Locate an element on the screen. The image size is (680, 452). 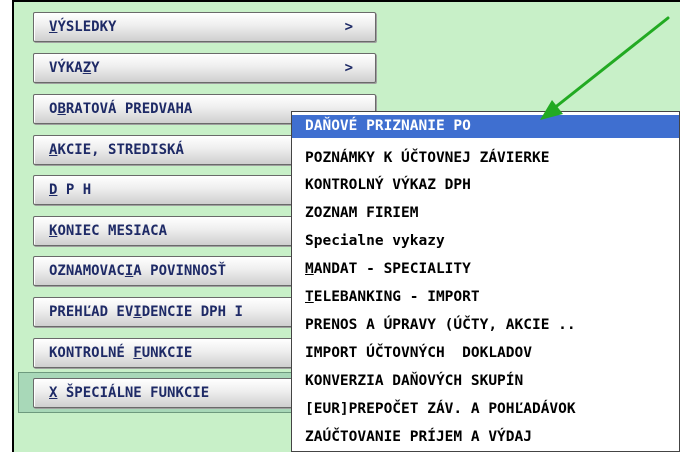
submenu-label: [EUR]PREPOČET ZÁV. A POHĽADÁVOK is located at coordinates (440, 409).